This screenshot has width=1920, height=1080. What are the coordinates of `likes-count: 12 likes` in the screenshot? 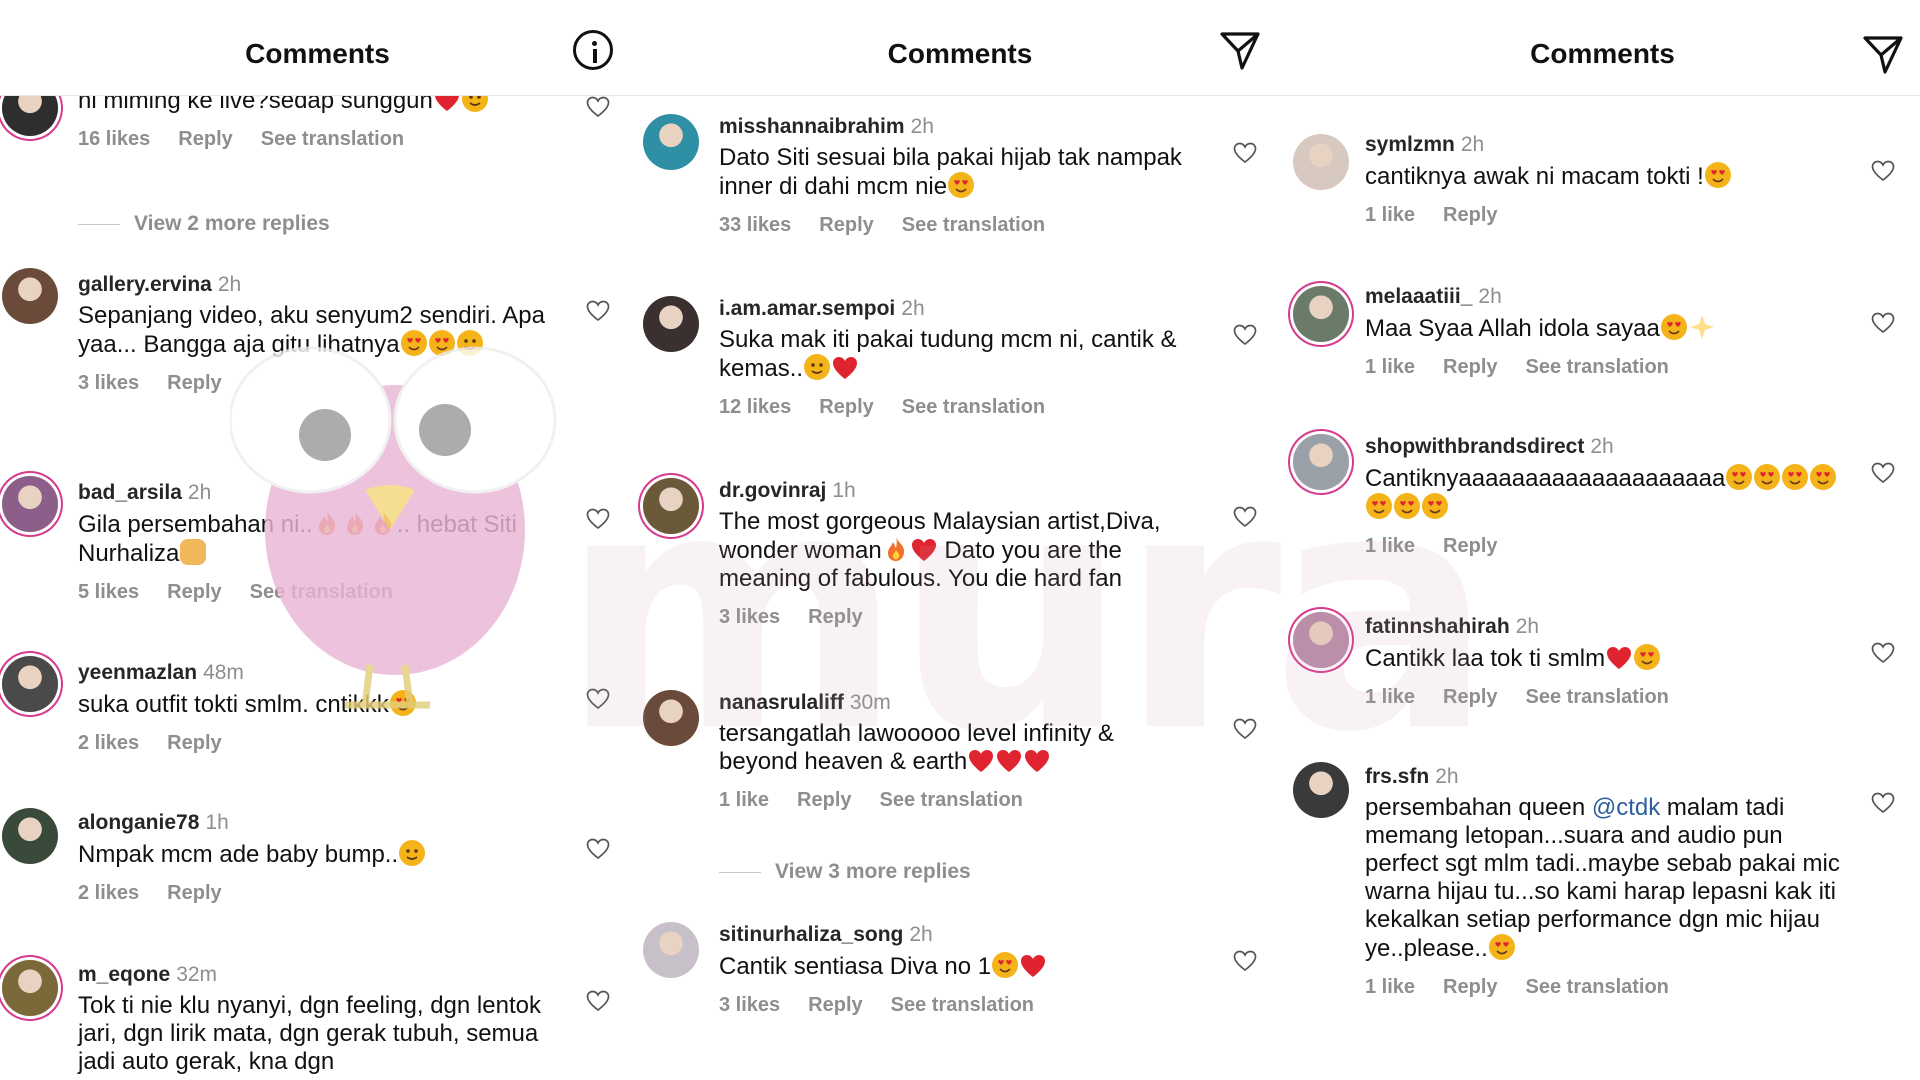 It's located at (755, 407).